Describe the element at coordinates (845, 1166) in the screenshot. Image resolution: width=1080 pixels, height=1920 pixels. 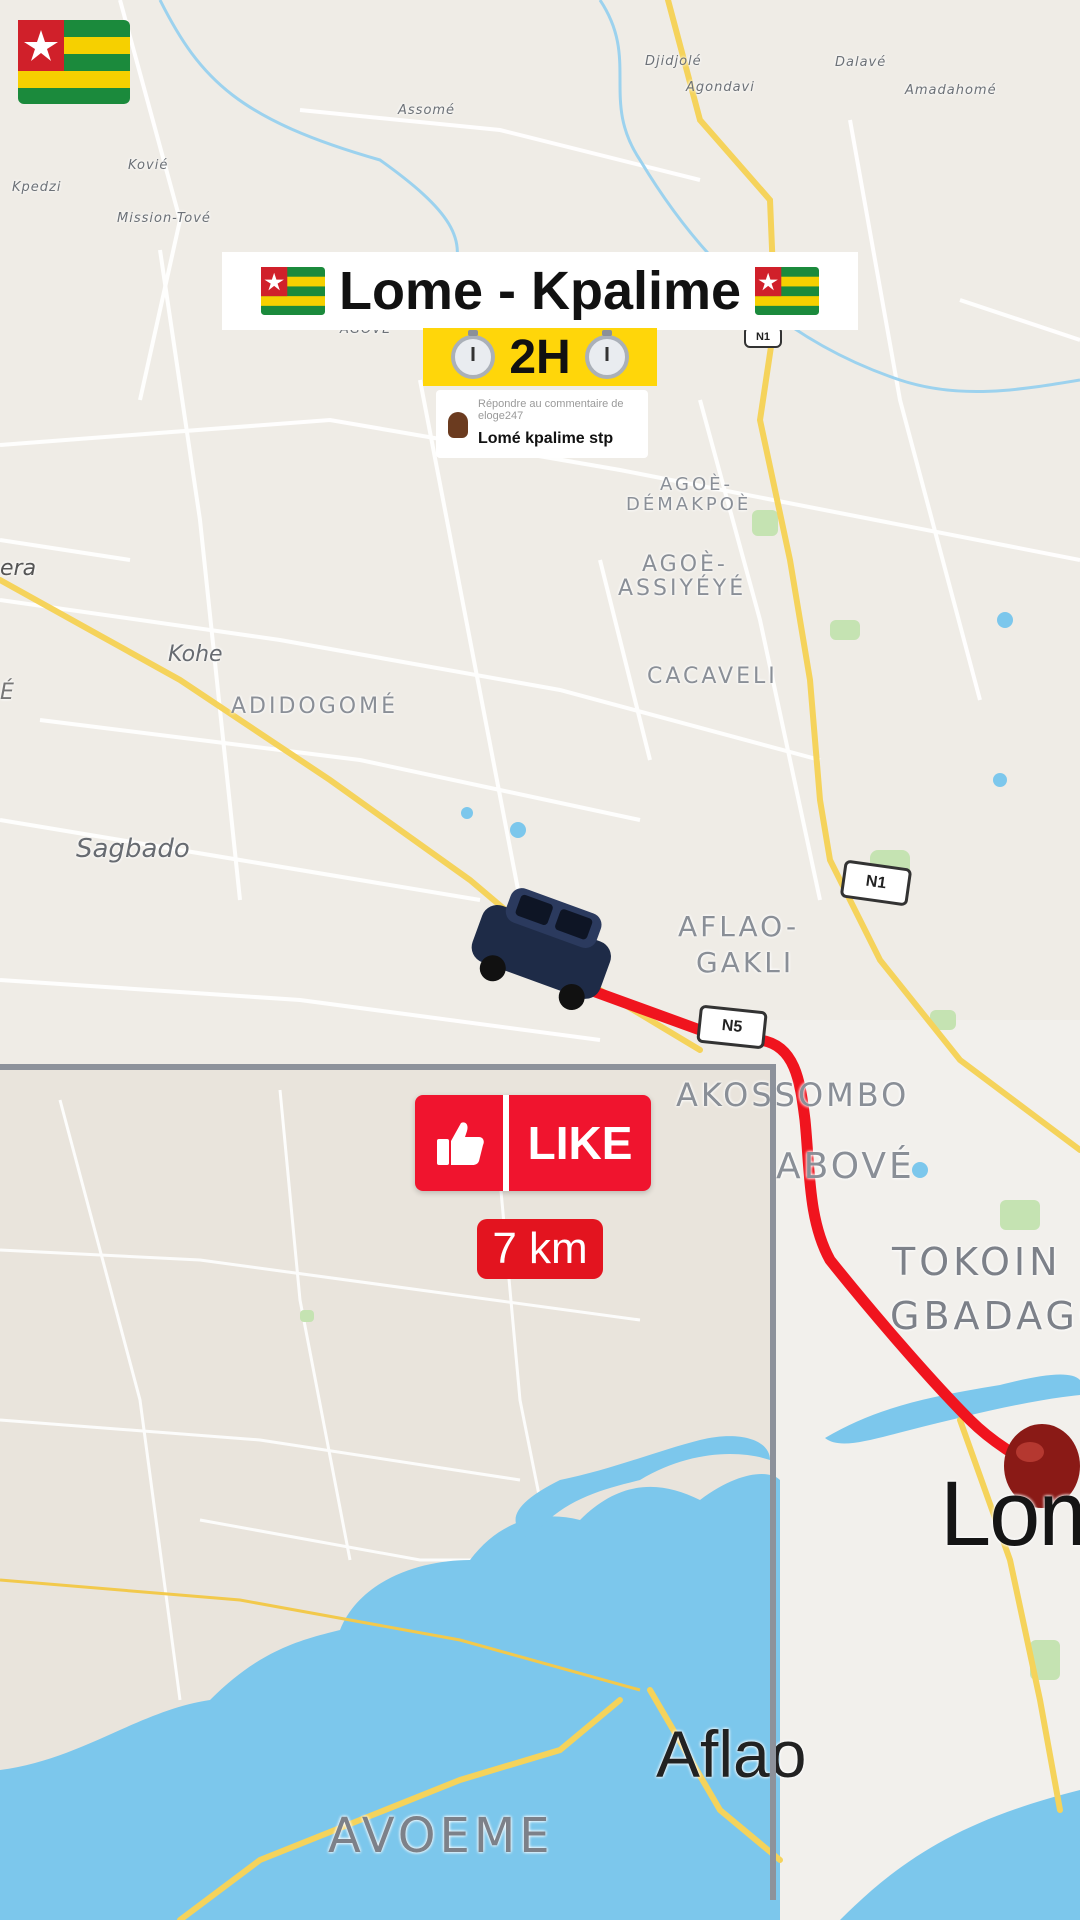
I see `label-above: ABOVÉ` at that location.